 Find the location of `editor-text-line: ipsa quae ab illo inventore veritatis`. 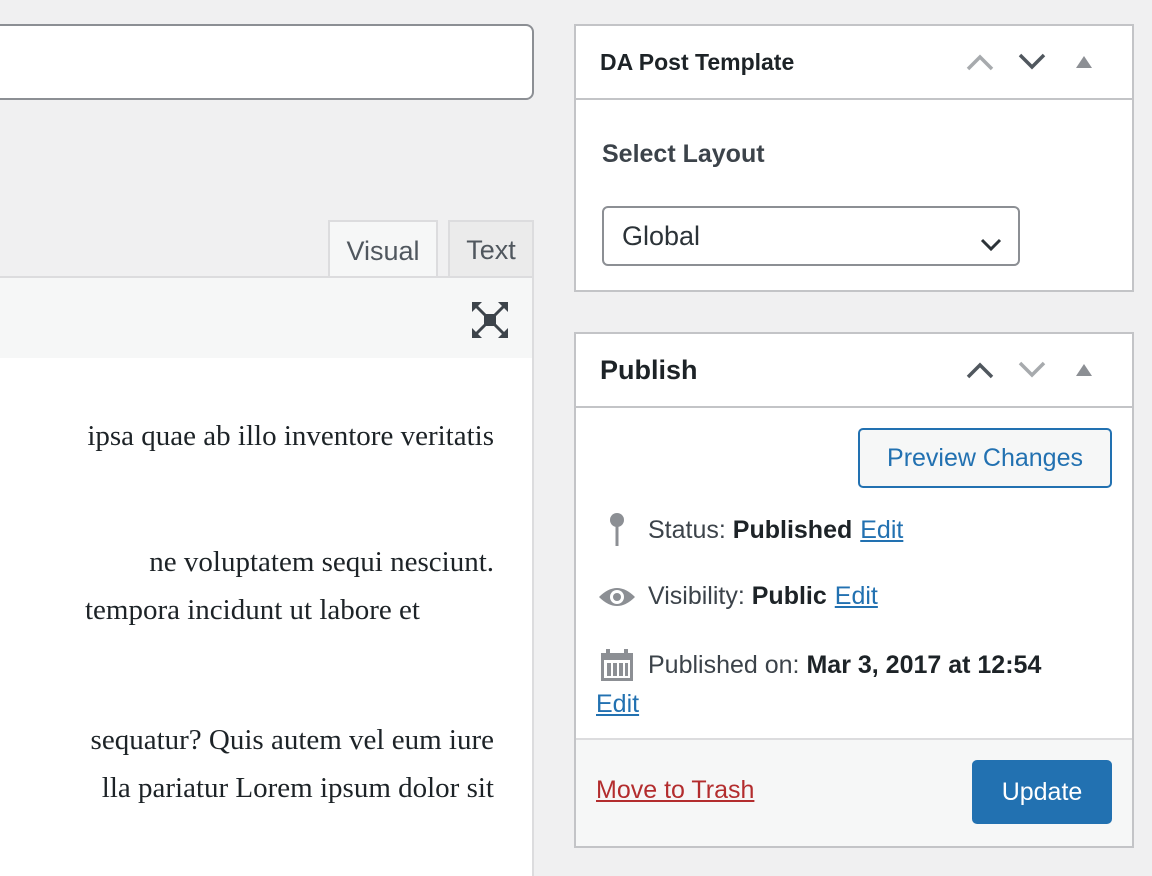

editor-text-line: ipsa quae ab illo inventore veritatis is located at coordinates (290, 436).